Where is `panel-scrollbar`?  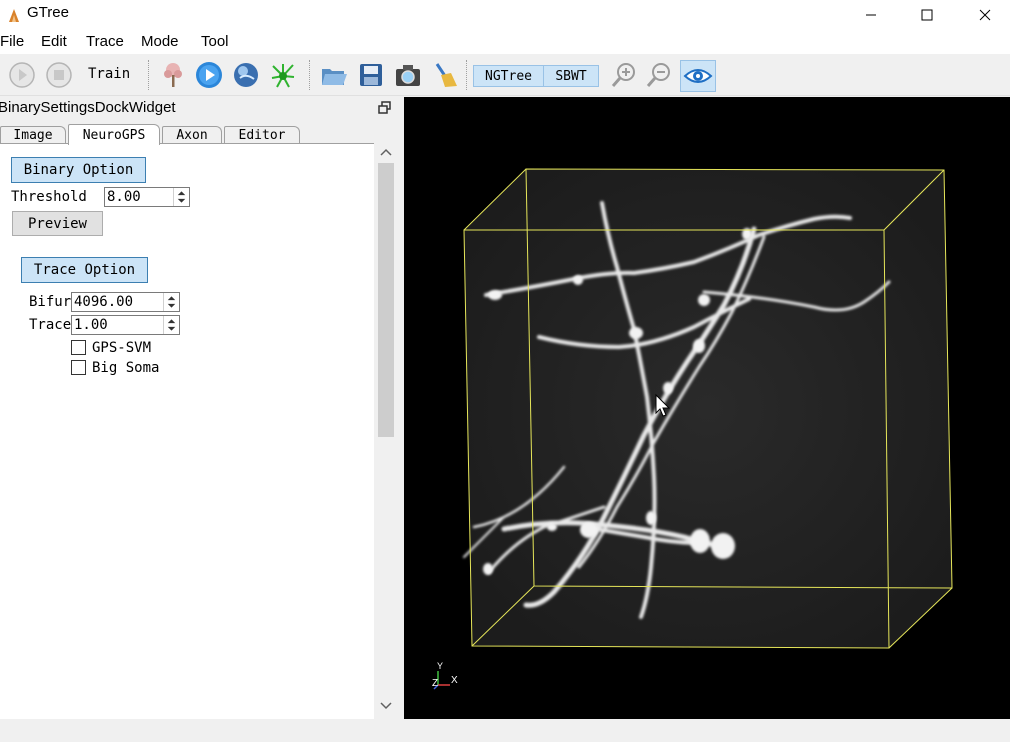
panel-scrollbar is located at coordinates (386, 431).